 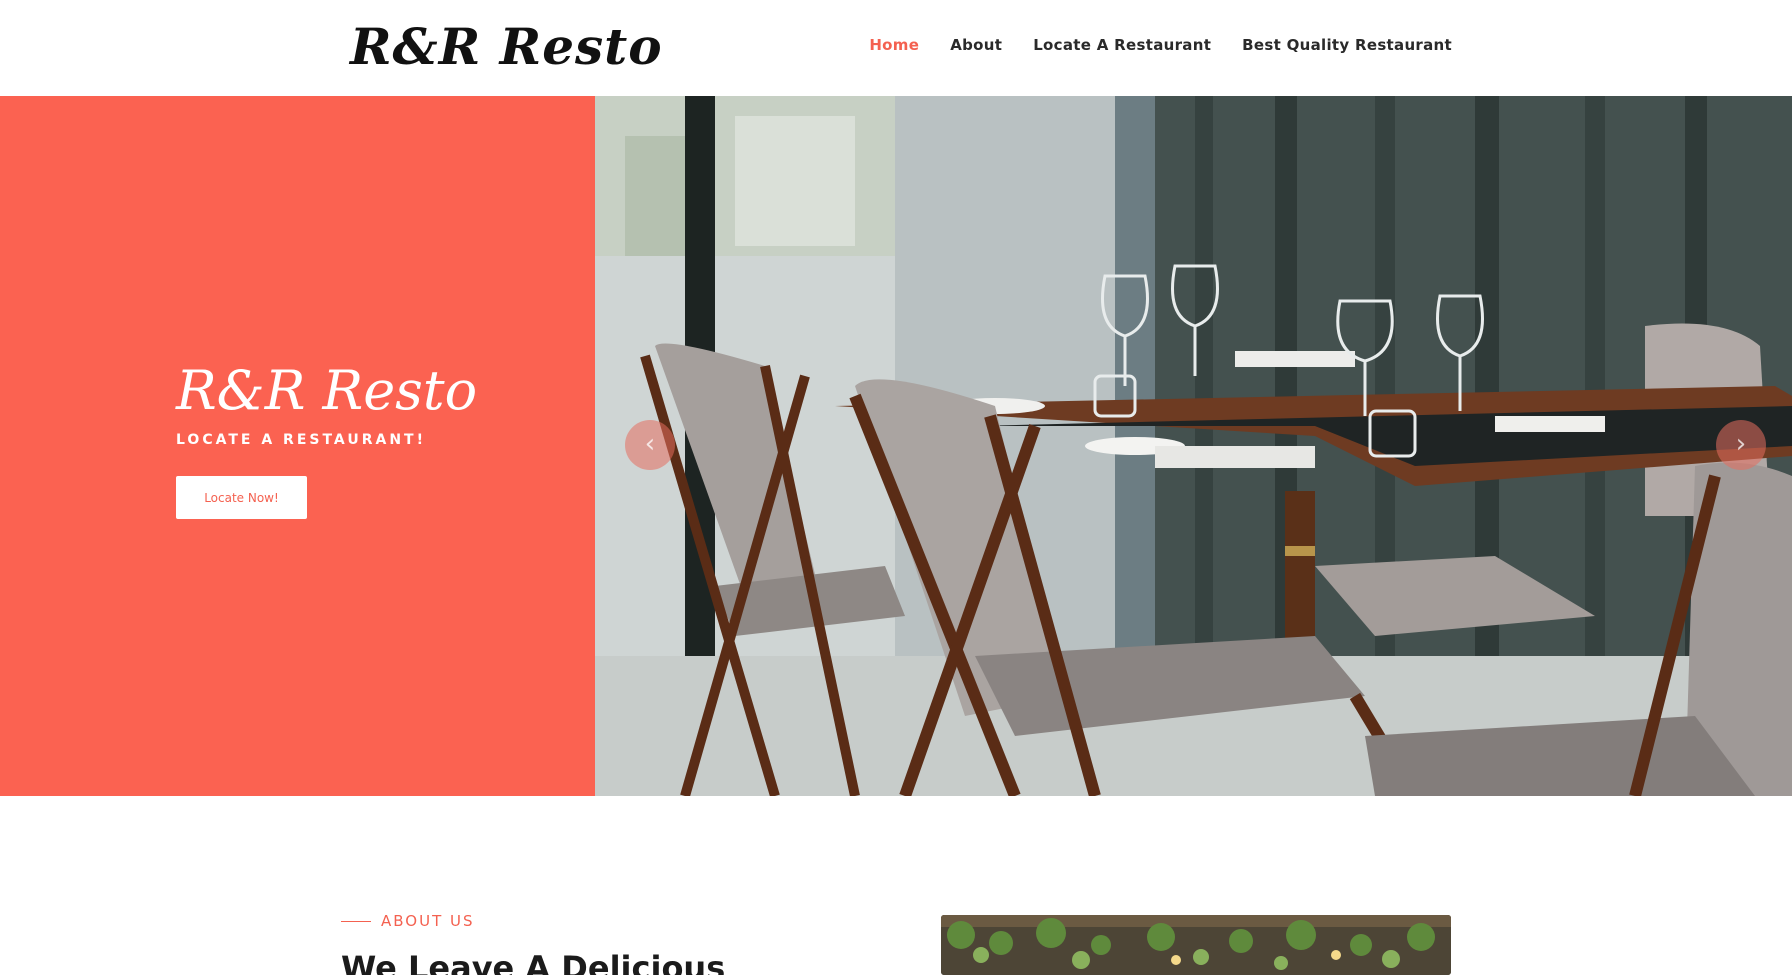 What do you see at coordinates (1347, 45) in the screenshot?
I see `nav-best-quality-restaurant: Best Quality Restaurant` at bounding box center [1347, 45].